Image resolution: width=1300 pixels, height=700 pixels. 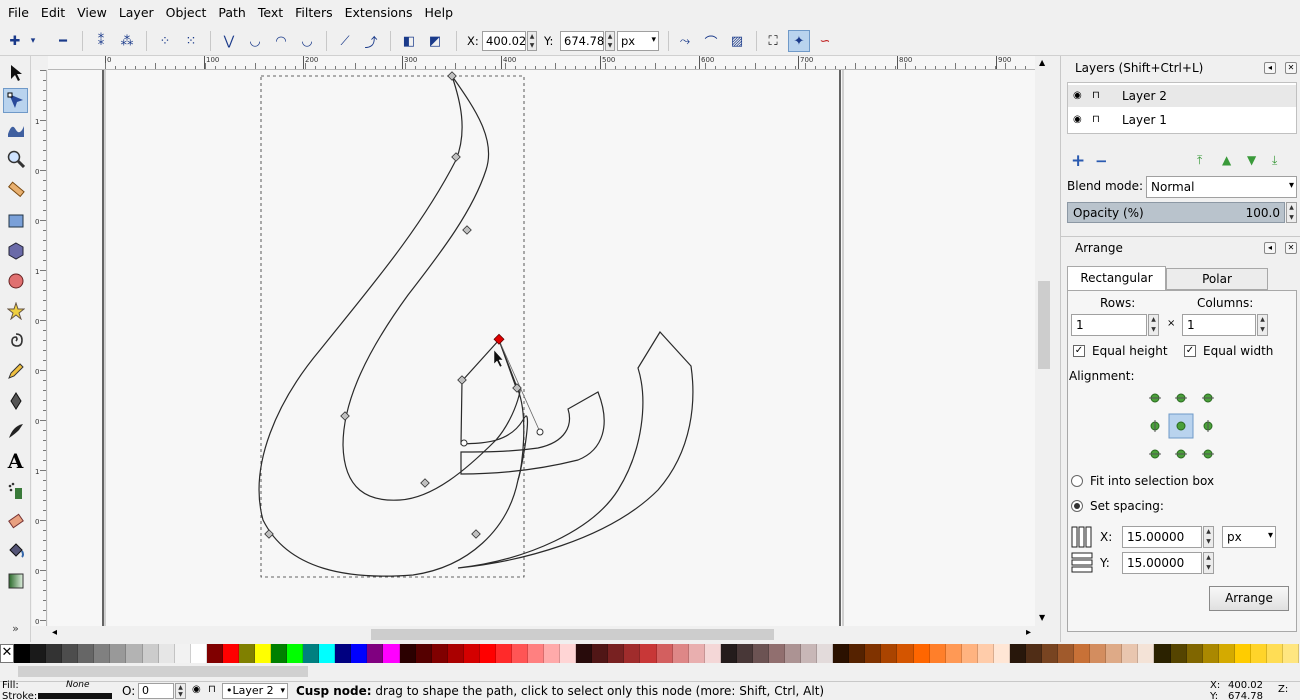 What do you see at coordinates (1162, 563) in the screenshot?
I see `spacing-y-input: 15.00000` at bounding box center [1162, 563].